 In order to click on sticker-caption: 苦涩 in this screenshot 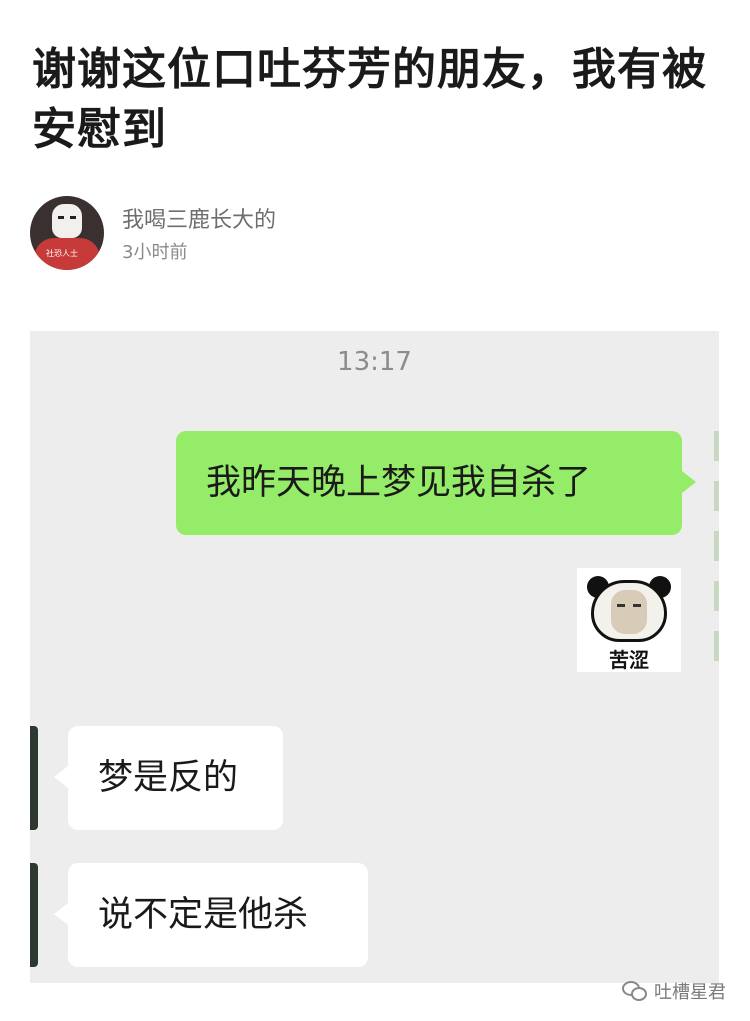, I will do `click(629, 660)`.